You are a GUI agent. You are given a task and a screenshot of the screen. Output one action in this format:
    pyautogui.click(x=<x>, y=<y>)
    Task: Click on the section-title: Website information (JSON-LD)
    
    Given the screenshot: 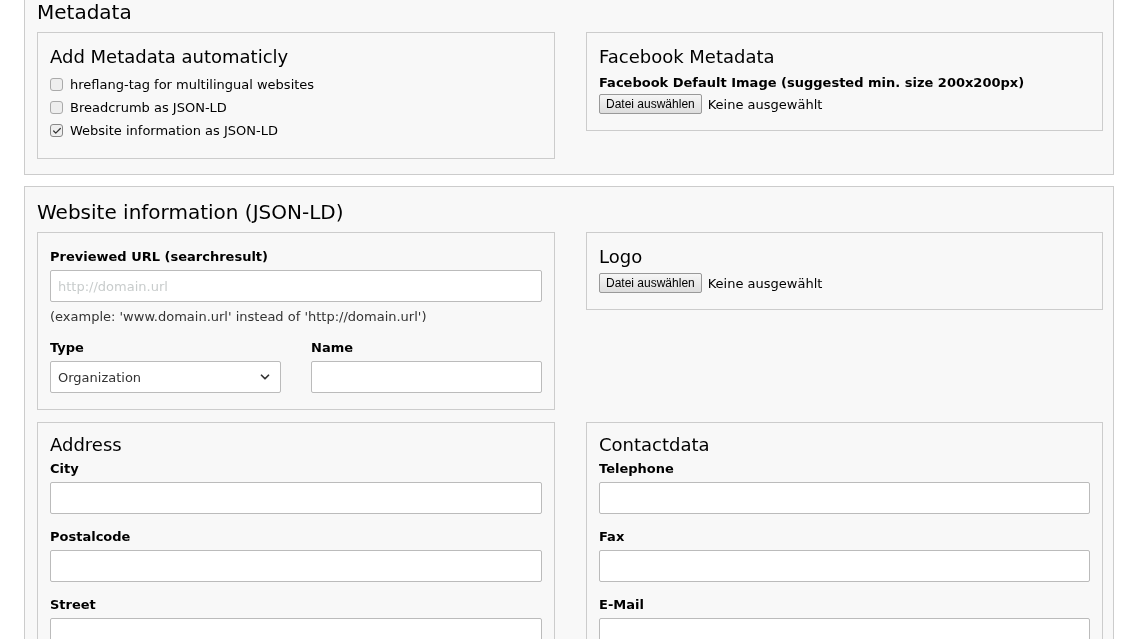 What is the action you would take?
    pyautogui.click(x=191, y=212)
    